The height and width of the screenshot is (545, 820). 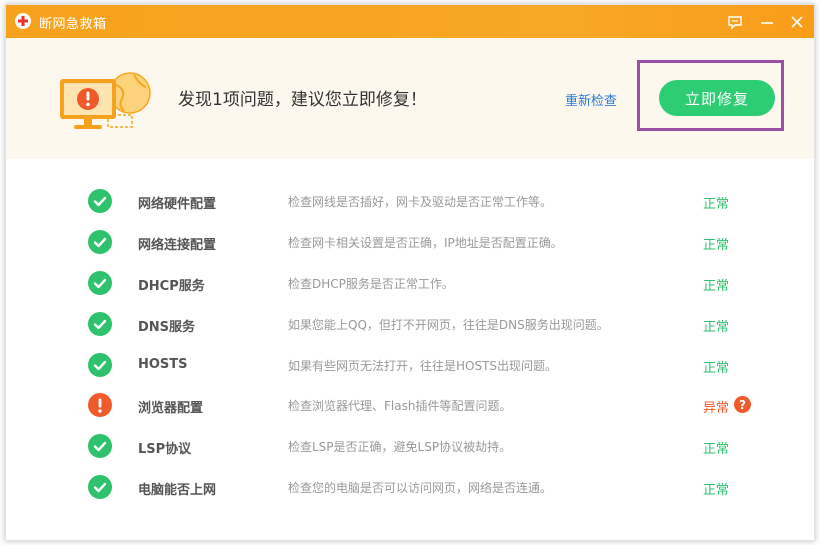 I want to click on check-name: 网络连接配置, so click(x=177, y=245).